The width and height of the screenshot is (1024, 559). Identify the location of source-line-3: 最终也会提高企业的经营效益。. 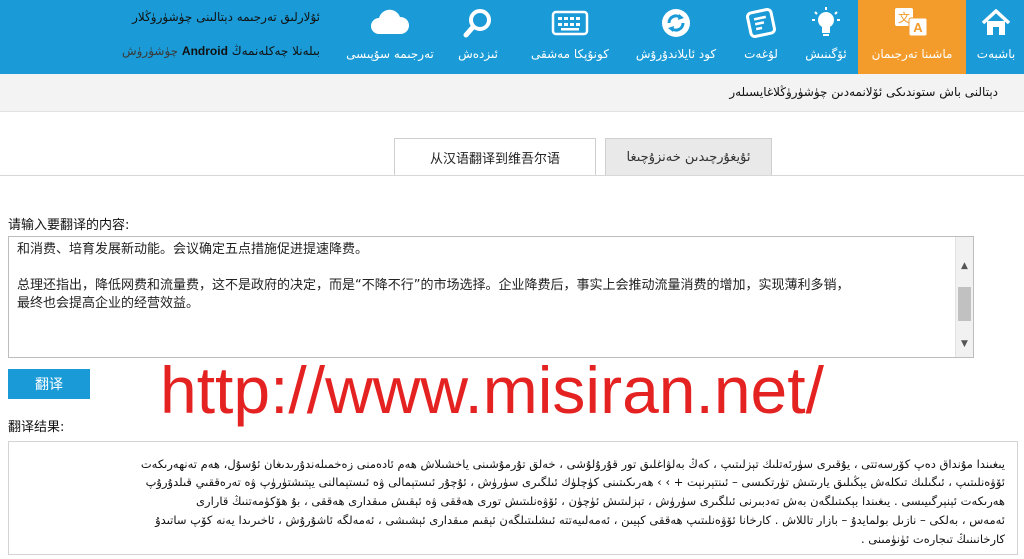
(108, 303).